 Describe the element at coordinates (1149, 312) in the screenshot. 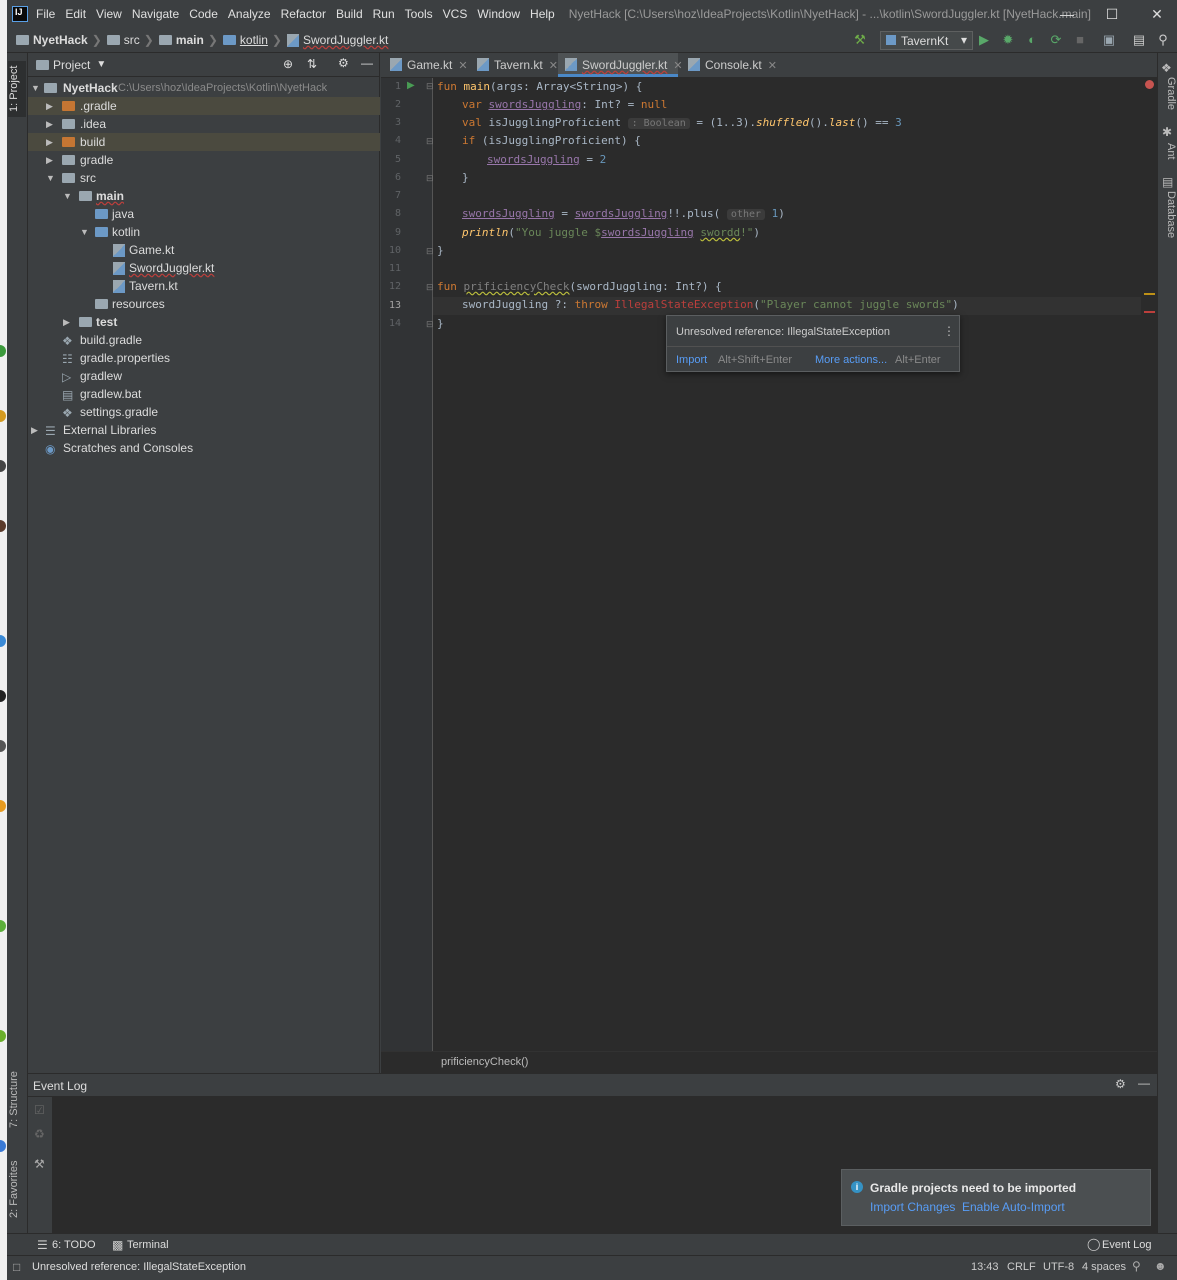

I see `error-marker` at that location.